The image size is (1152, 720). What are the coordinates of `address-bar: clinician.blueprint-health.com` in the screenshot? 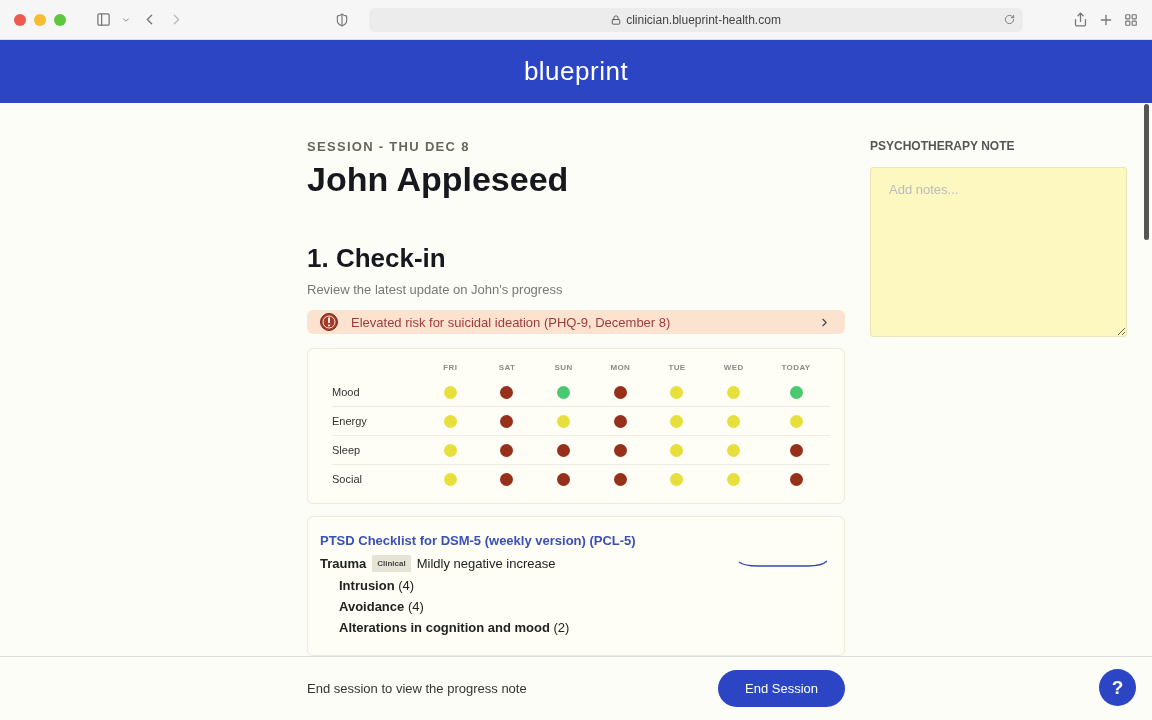 It's located at (696, 19).